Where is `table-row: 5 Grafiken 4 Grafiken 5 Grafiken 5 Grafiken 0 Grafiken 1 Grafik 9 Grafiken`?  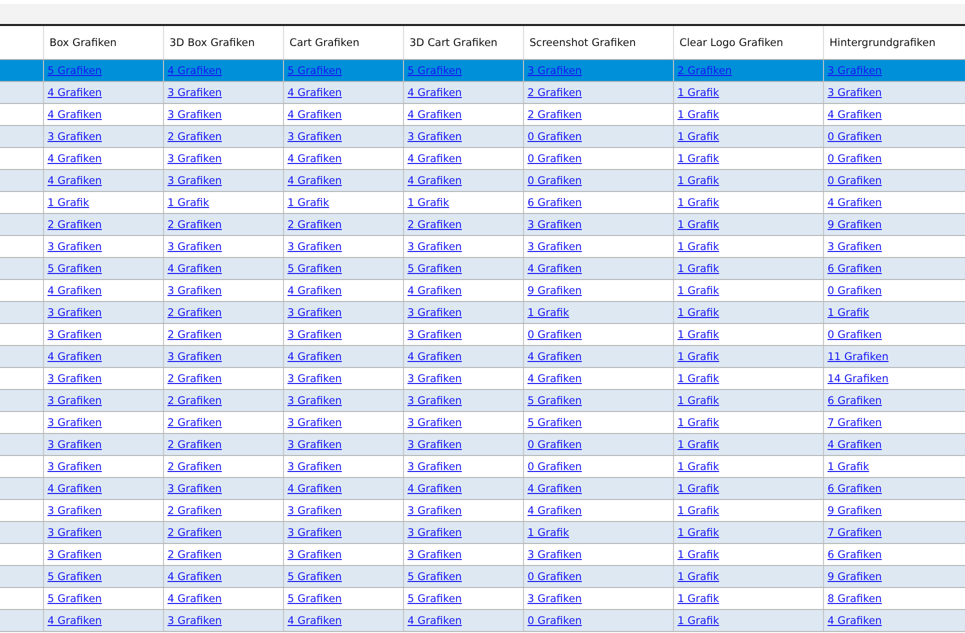 table-row: 5 Grafiken 4 Grafiken 5 Grafiken 5 Grafiken 0 Grafiken 1 Grafik 9 Grafiken is located at coordinates (482, 577).